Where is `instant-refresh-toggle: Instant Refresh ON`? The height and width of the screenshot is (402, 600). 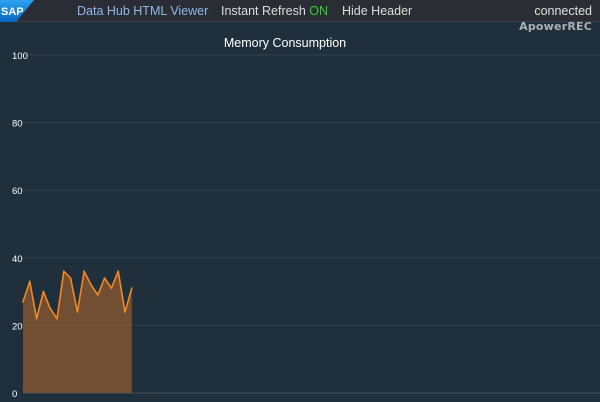 instant-refresh-toggle: Instant Refresh ON is located at coordinates (274, 11).